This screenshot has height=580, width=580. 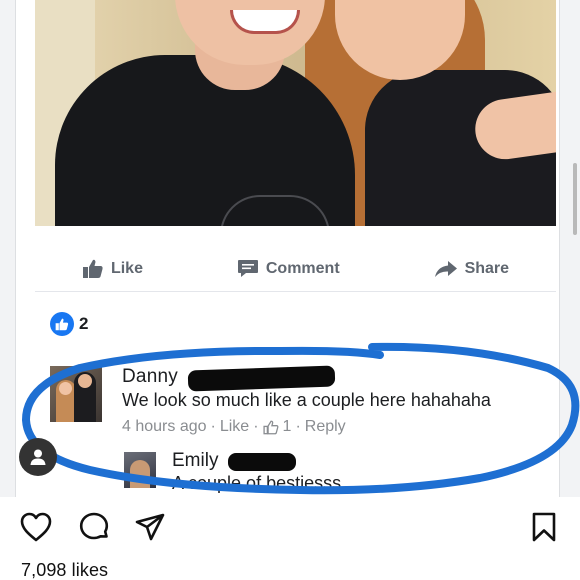 I want to click on like-button, so click(x=36, y=529).